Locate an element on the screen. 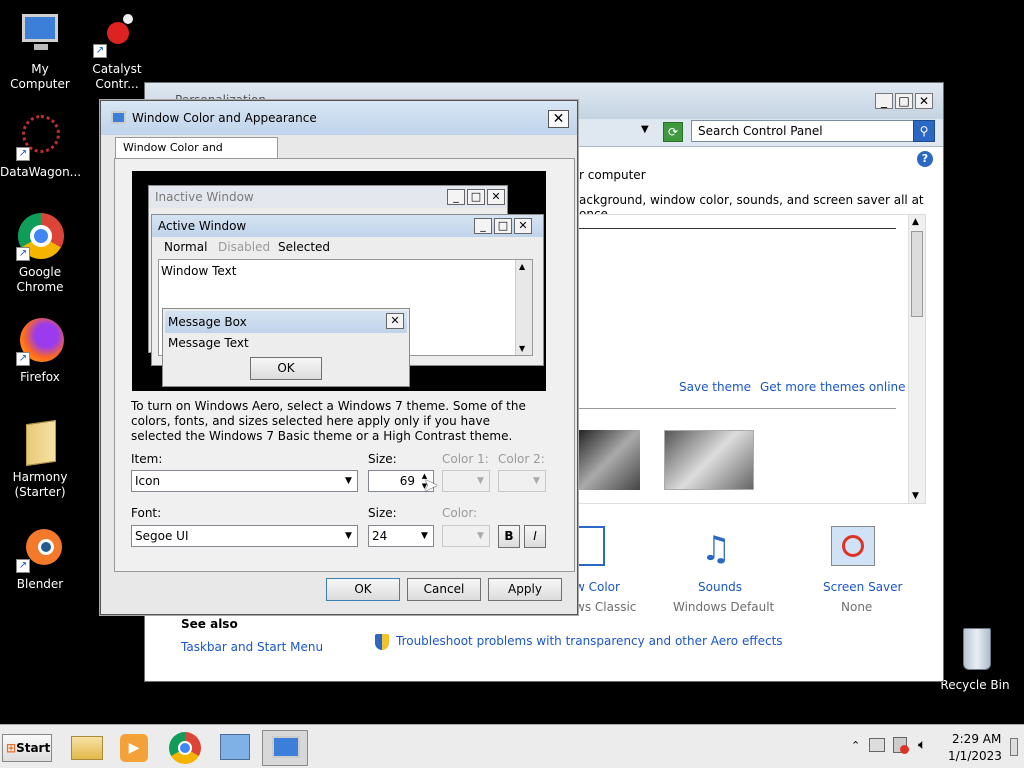 The image size is (1024, 768). get-more-themes-link: Get more themes online is located at coordinates (833, 387).